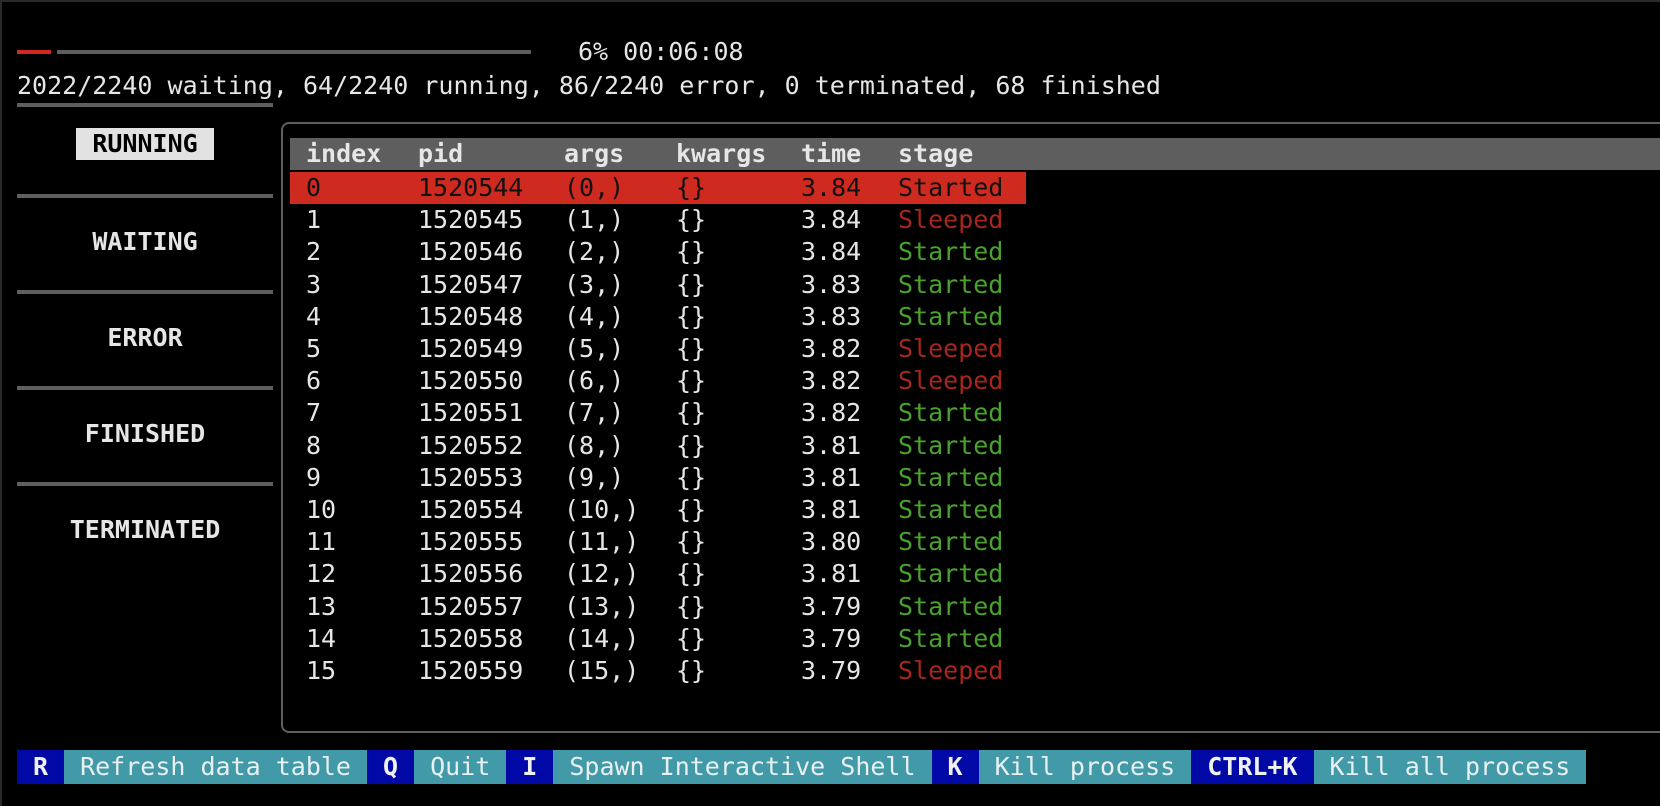 This screenshot has height=806, width=1660. Describe the element at coordinates (314, 252) in the screenshot. I see `cell-index: 2` at that location.